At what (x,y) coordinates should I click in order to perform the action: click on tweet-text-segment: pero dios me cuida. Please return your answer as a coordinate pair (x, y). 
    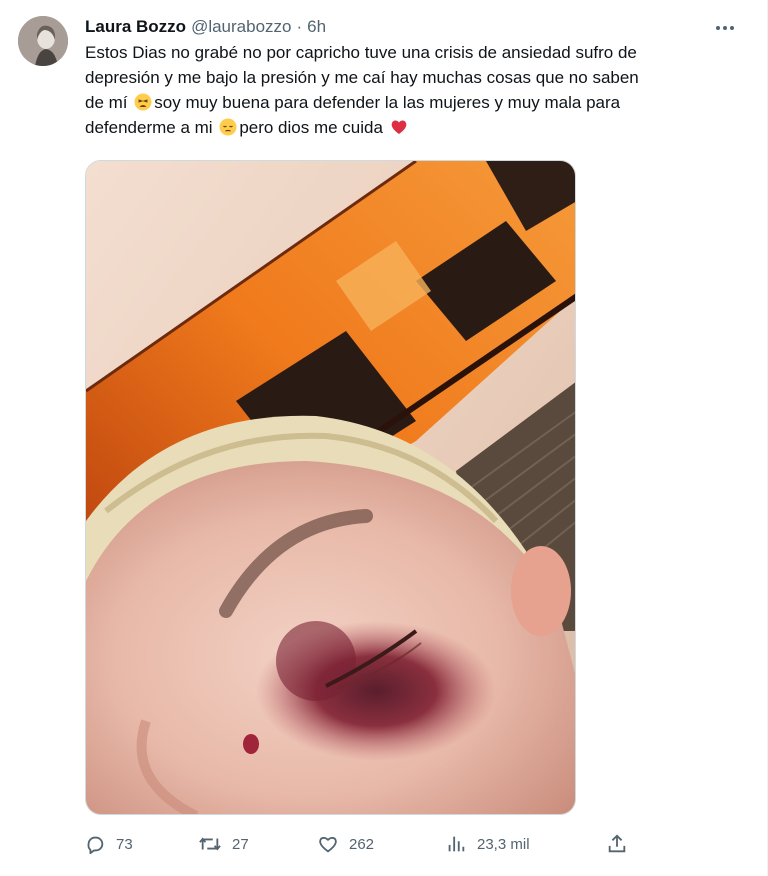
    Looking at the image, I should click on (311, 127).